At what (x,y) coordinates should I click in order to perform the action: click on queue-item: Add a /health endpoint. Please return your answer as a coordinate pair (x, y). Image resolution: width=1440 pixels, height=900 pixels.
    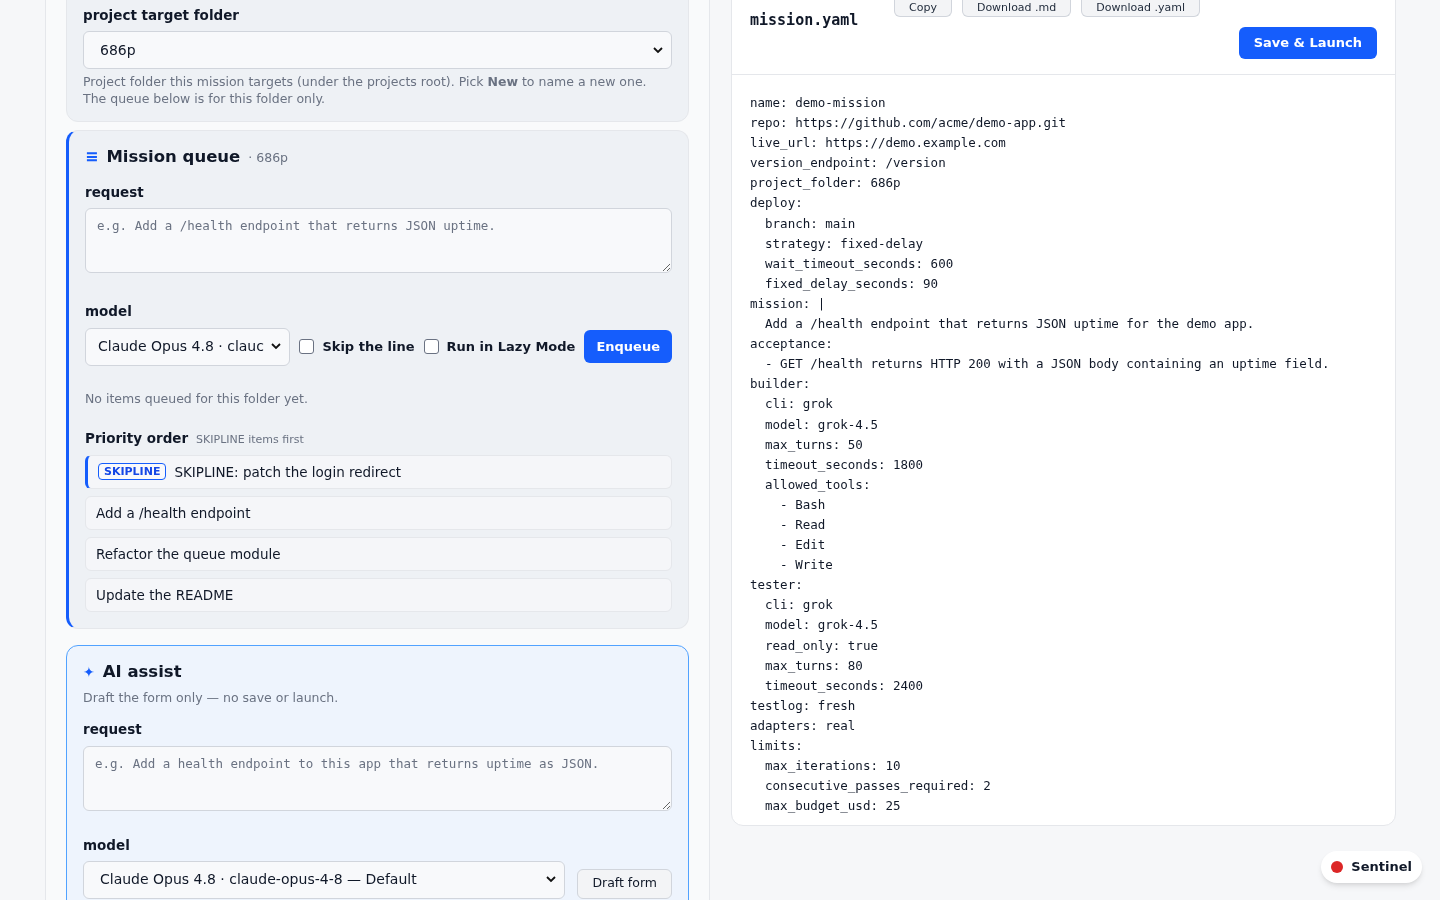
    Looking at the image, I should click on (378, 512).